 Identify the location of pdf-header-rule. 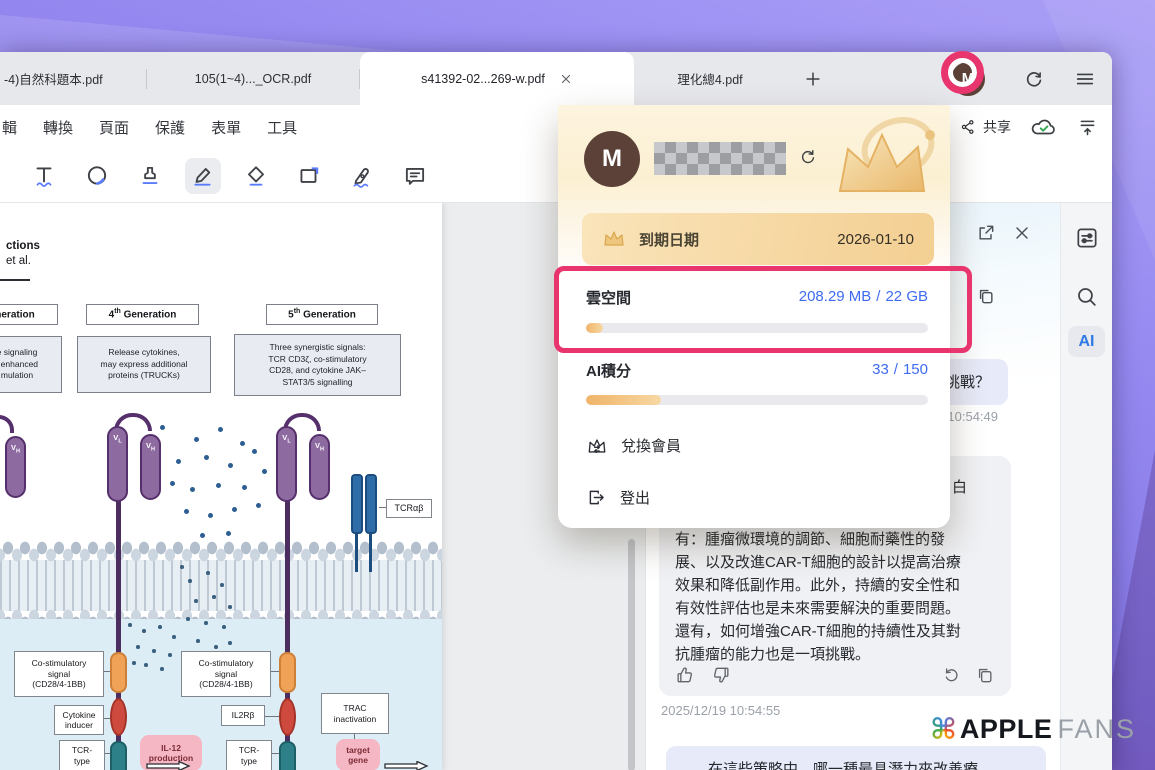
(15, 280).